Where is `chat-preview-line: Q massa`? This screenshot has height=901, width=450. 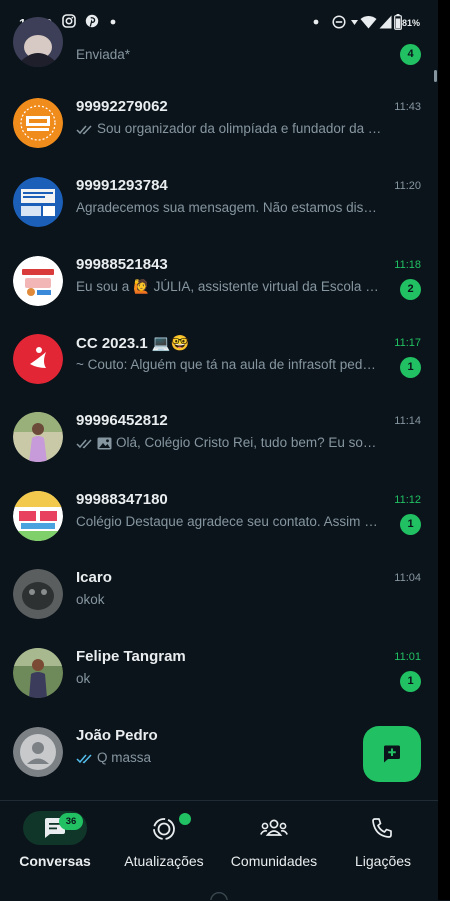 chat-preview-line: Q massa is located at coordinates (229, 757).